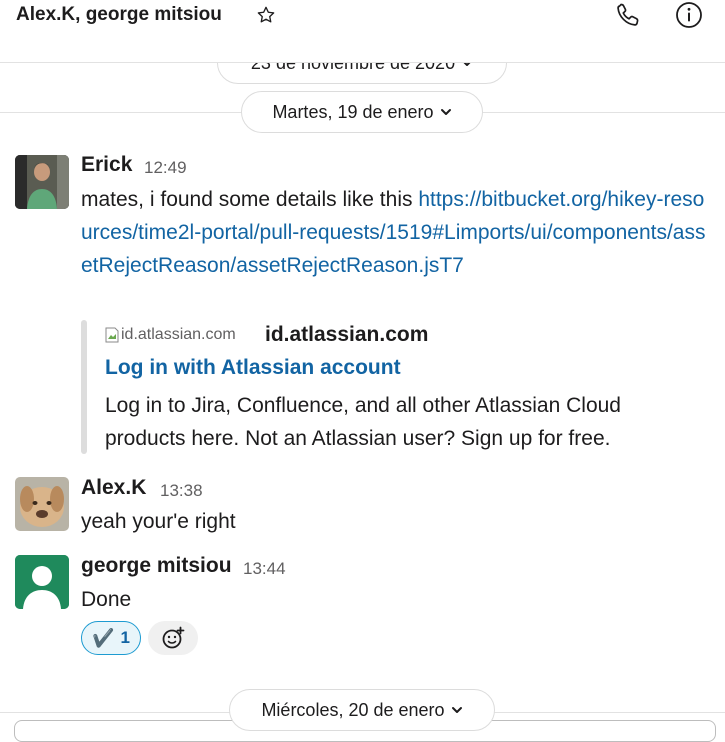  Describe the element at coordinates (689, 15) in the screenshot. I see `info-icon` at that location.